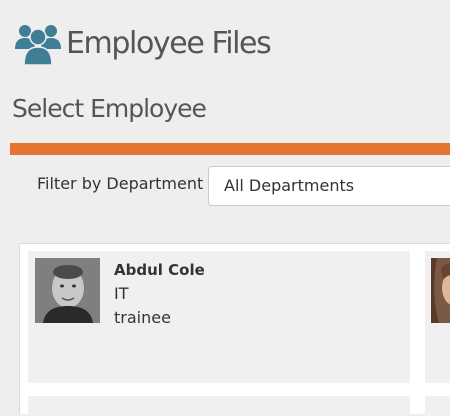  What do you see at coordinates (230, 149) in the screenshot?
I see `panel-accent-bar` at bounding box center [230, 149].